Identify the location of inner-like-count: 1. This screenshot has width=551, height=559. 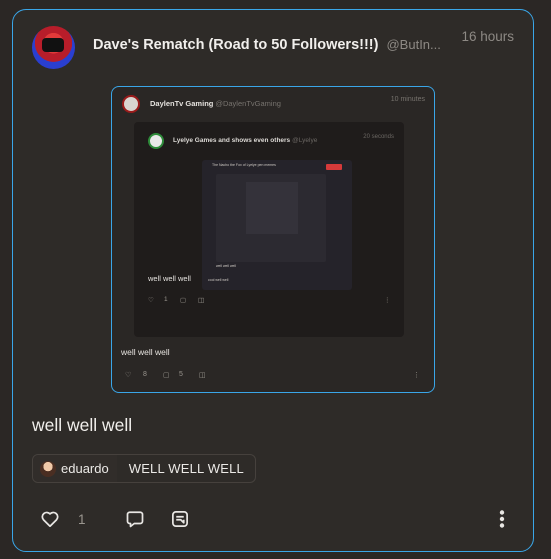
(166, 299).